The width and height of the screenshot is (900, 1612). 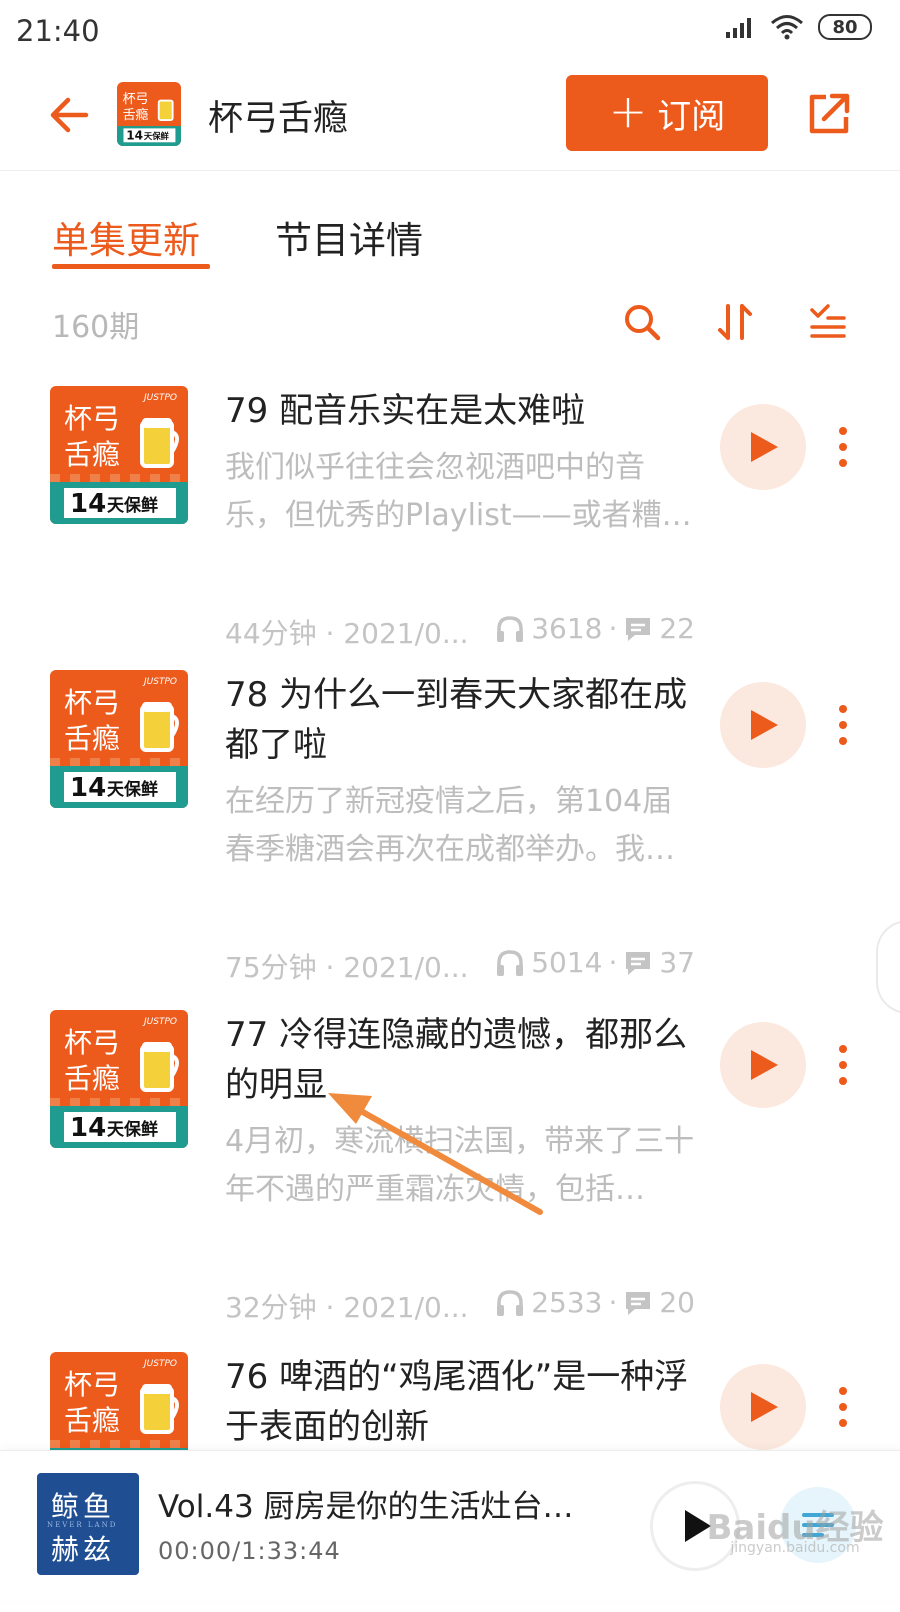 What do you see at coordinates (136, 99) in the screenshot?
I see `thumb-cover-line1: 杯弓` at bounding box center [136, 99].